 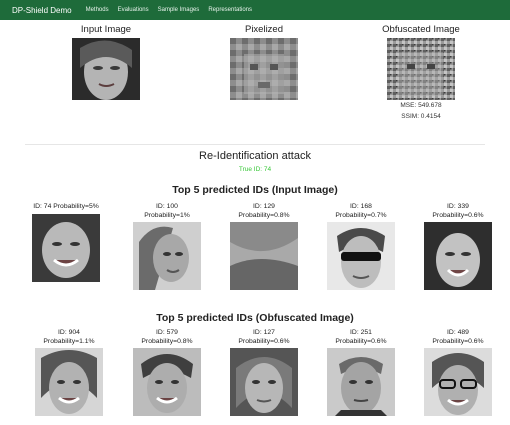 I want to click on pred-id: ID: 168, so click(x=361, y=206).